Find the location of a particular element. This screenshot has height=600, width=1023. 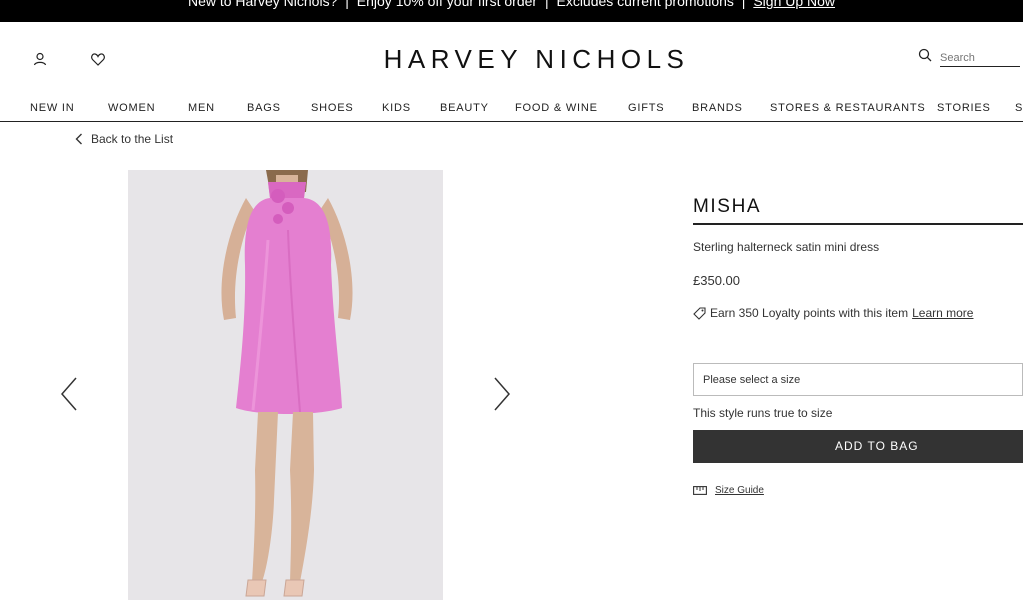

fit-note: This style runs true to size is located at coordinates (763, 413).